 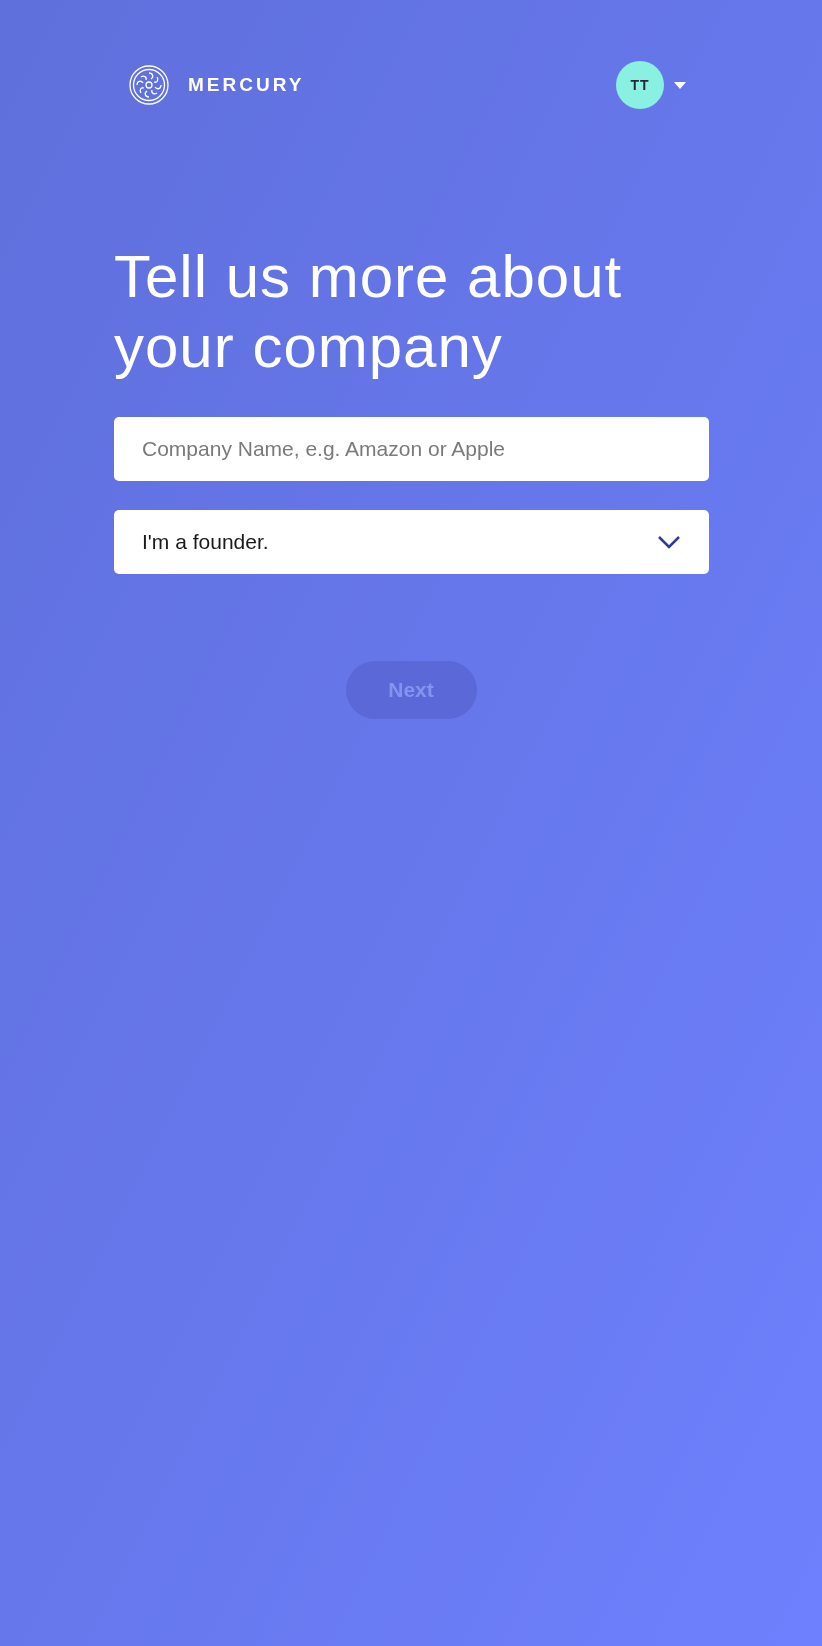 I want to click on page-title: Tell us more about your company, so click(x=369, y=312).